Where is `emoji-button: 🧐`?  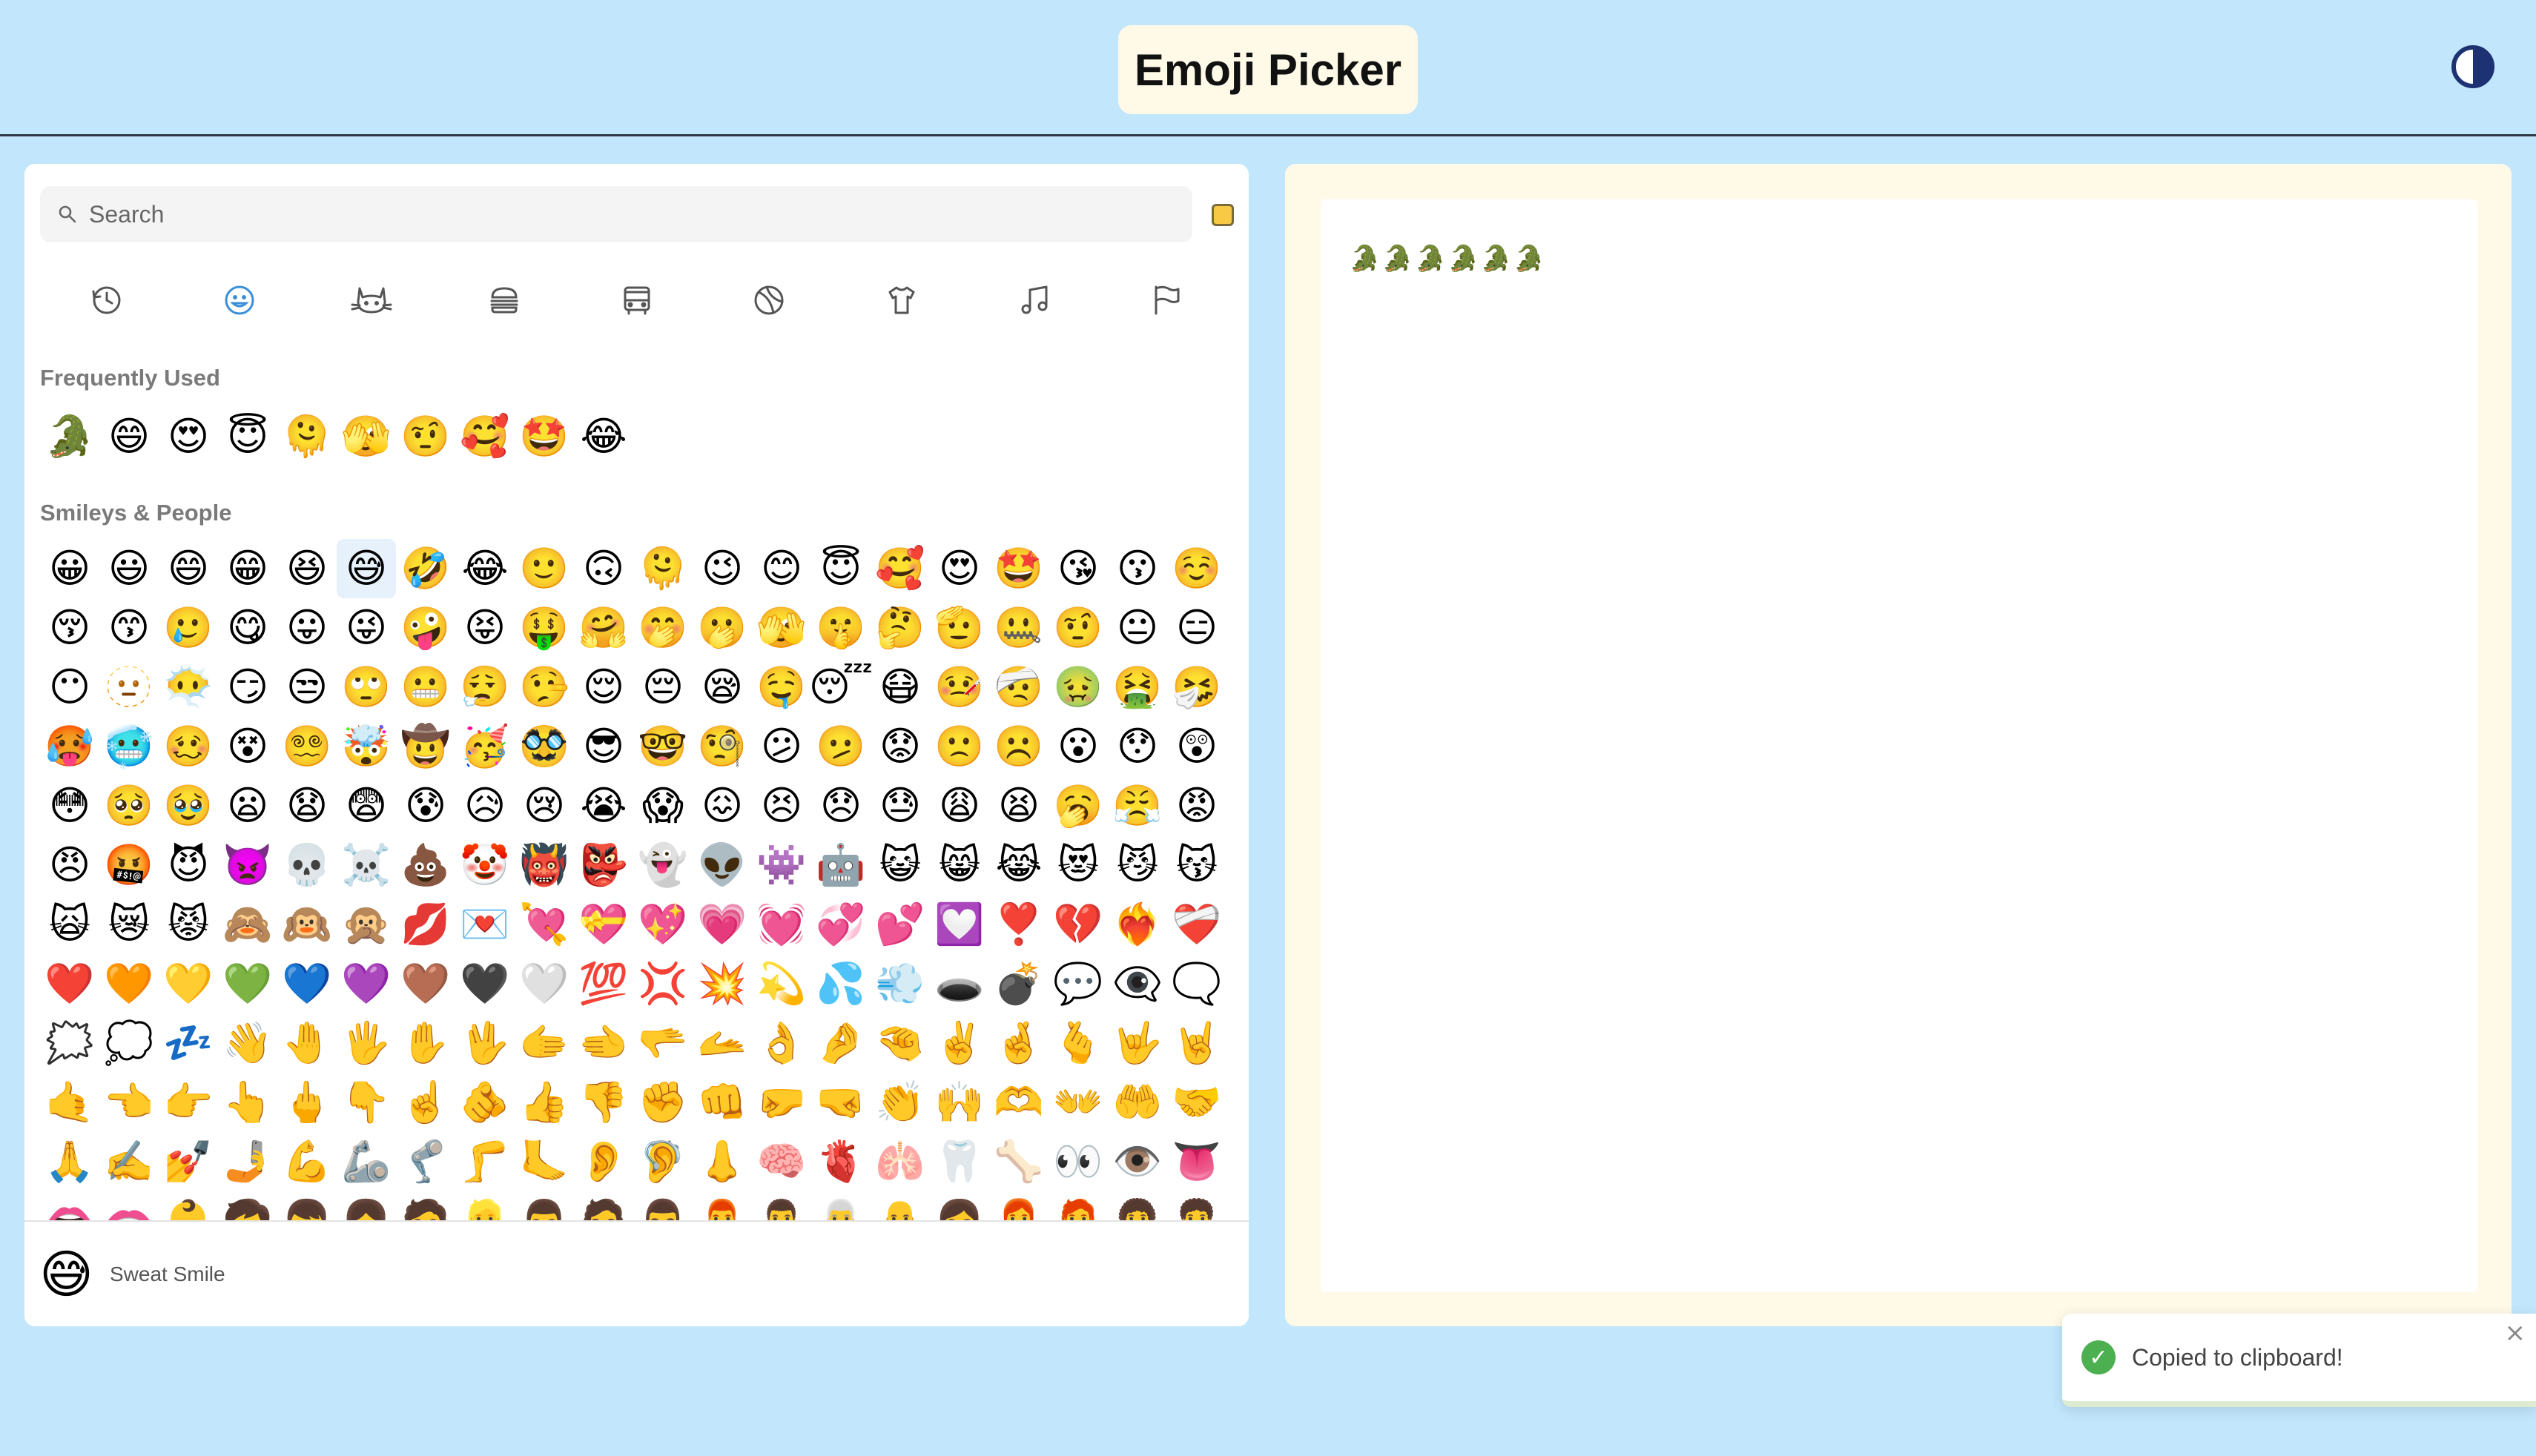 emoji-button: 🧐 is located at coordinates (723, 747).